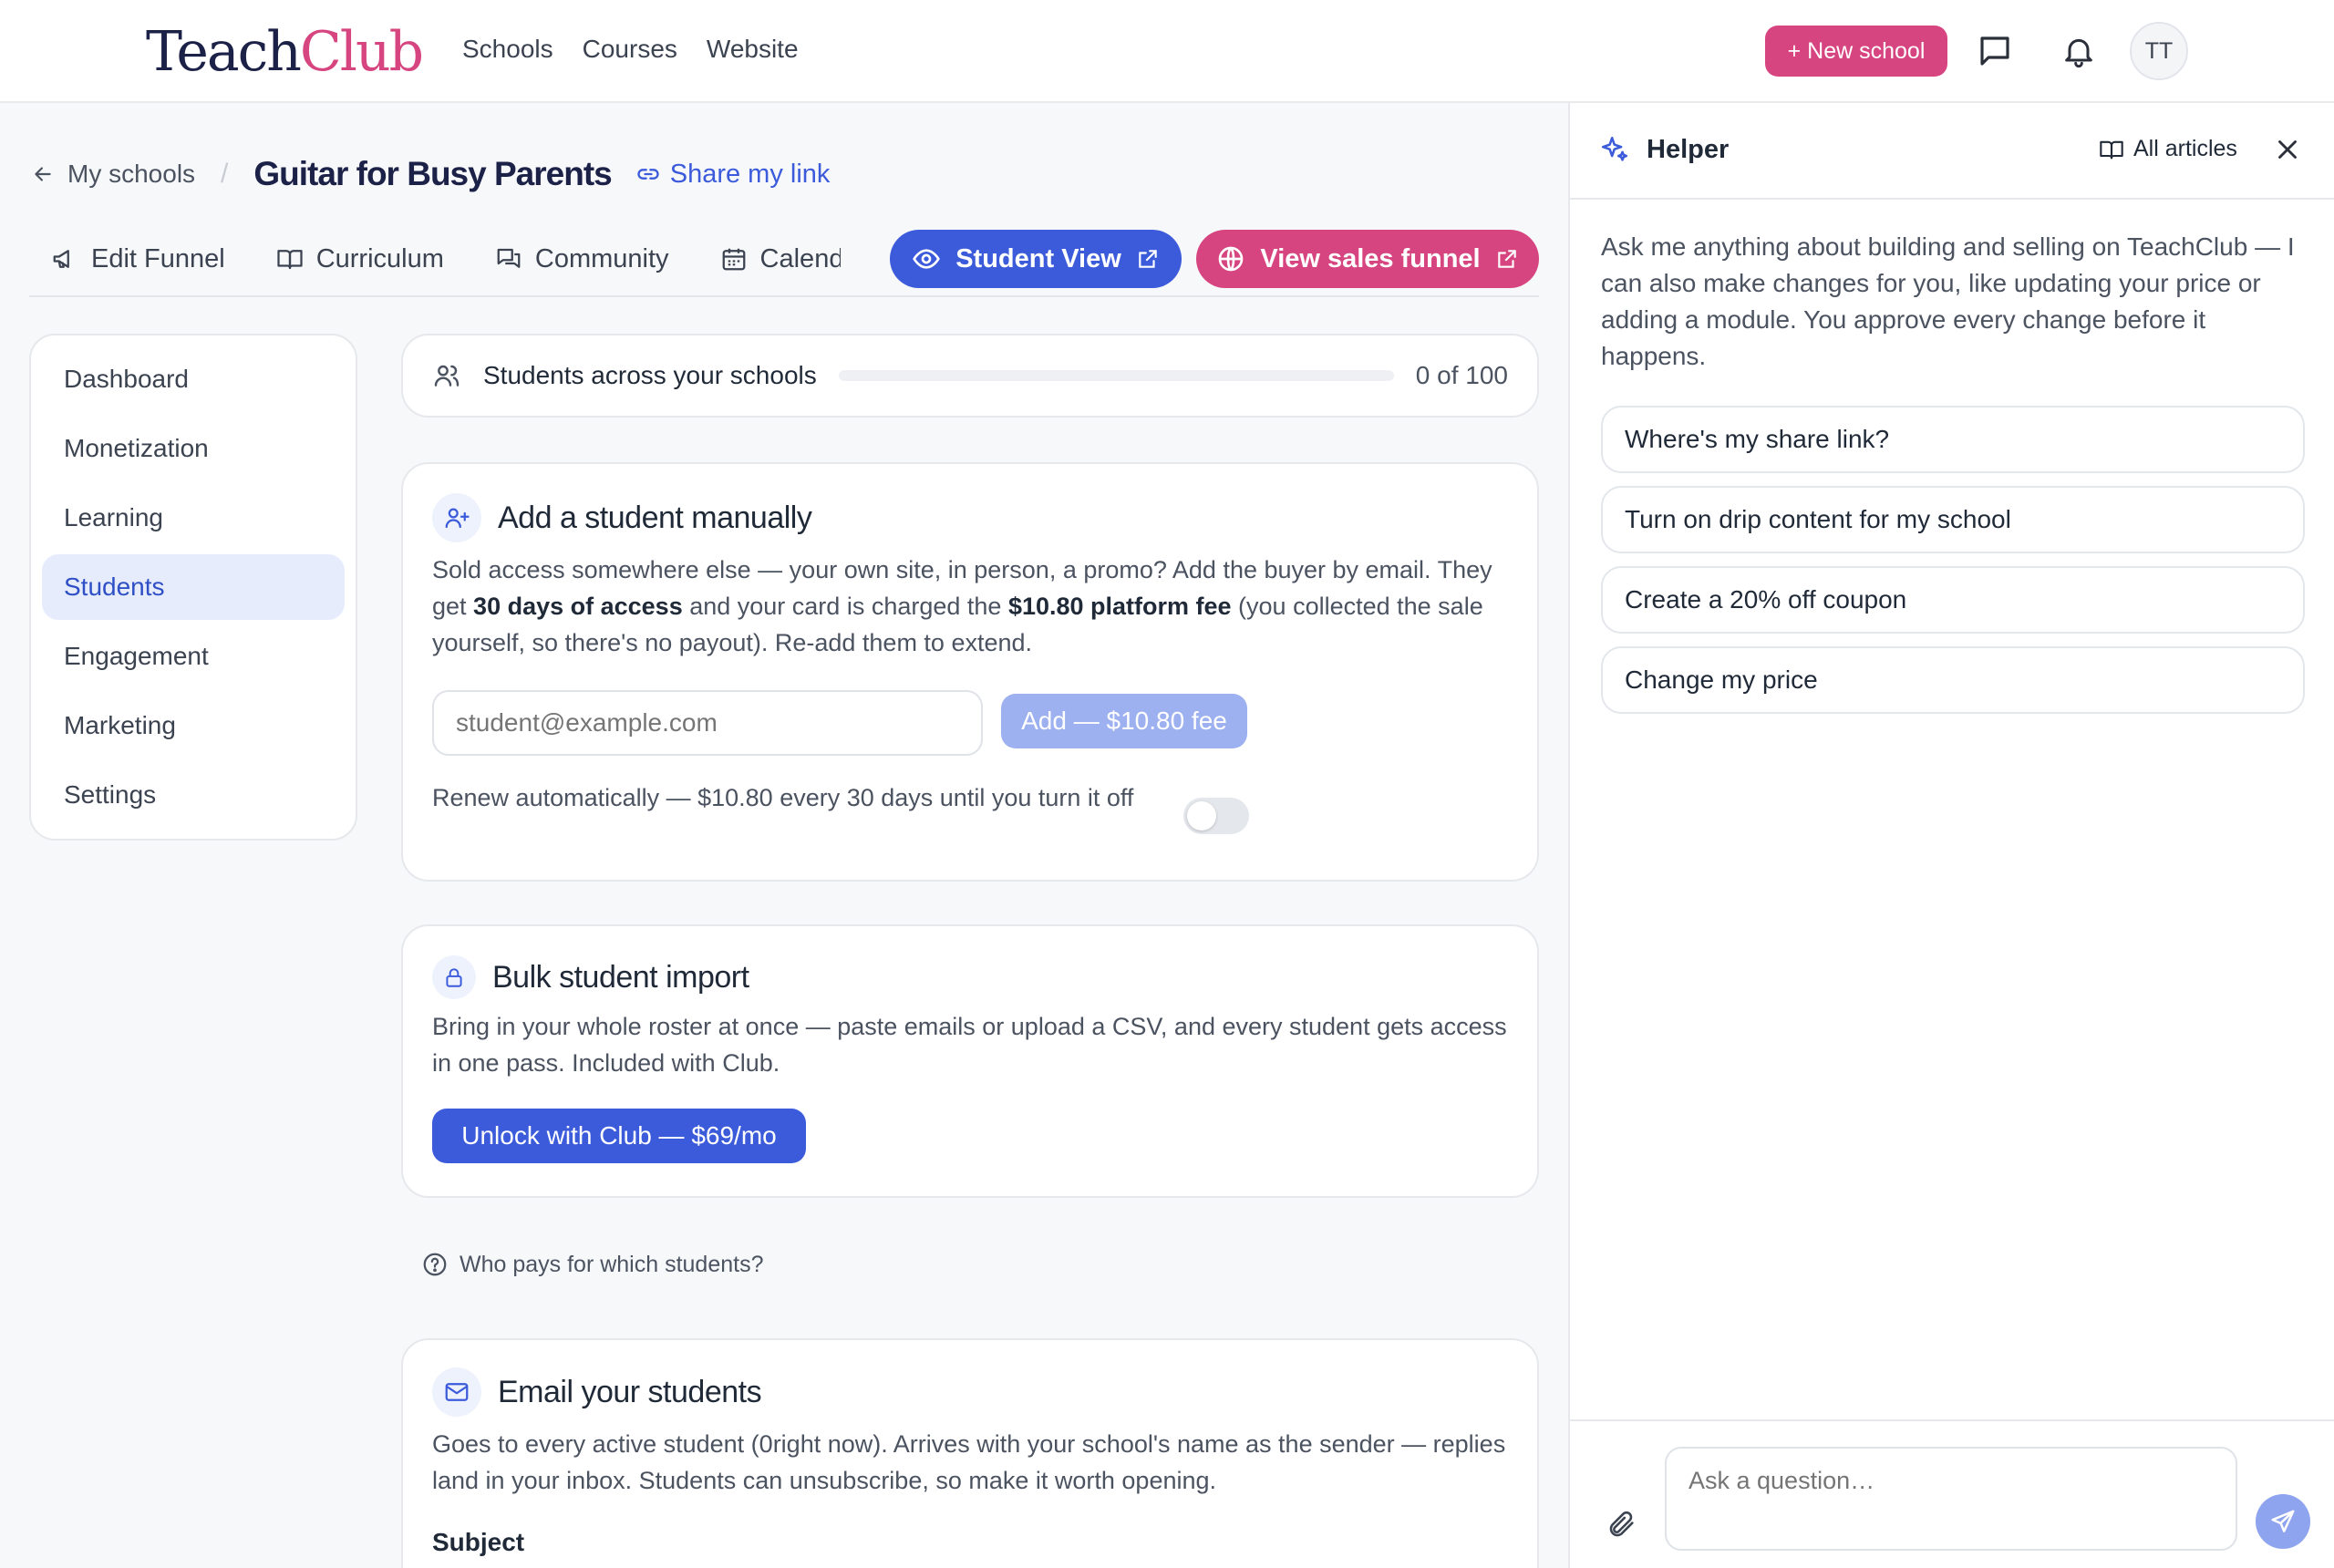  I want to click on suggestion-coupon: Create a 20% off coupon, so click(1953, 600).